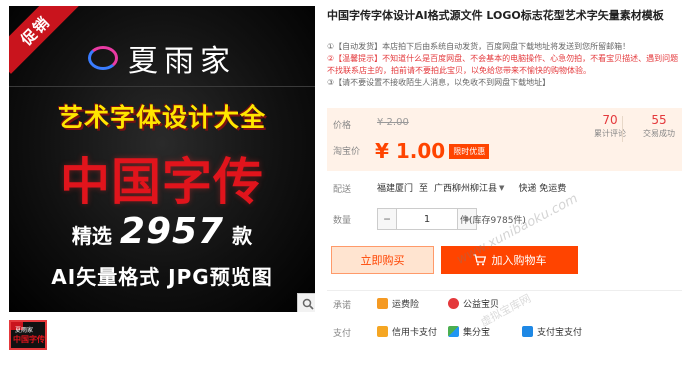 This screenshot has width=690, height=372. I want to click on promise-charity: 公益宝贝, so click(473, 303).